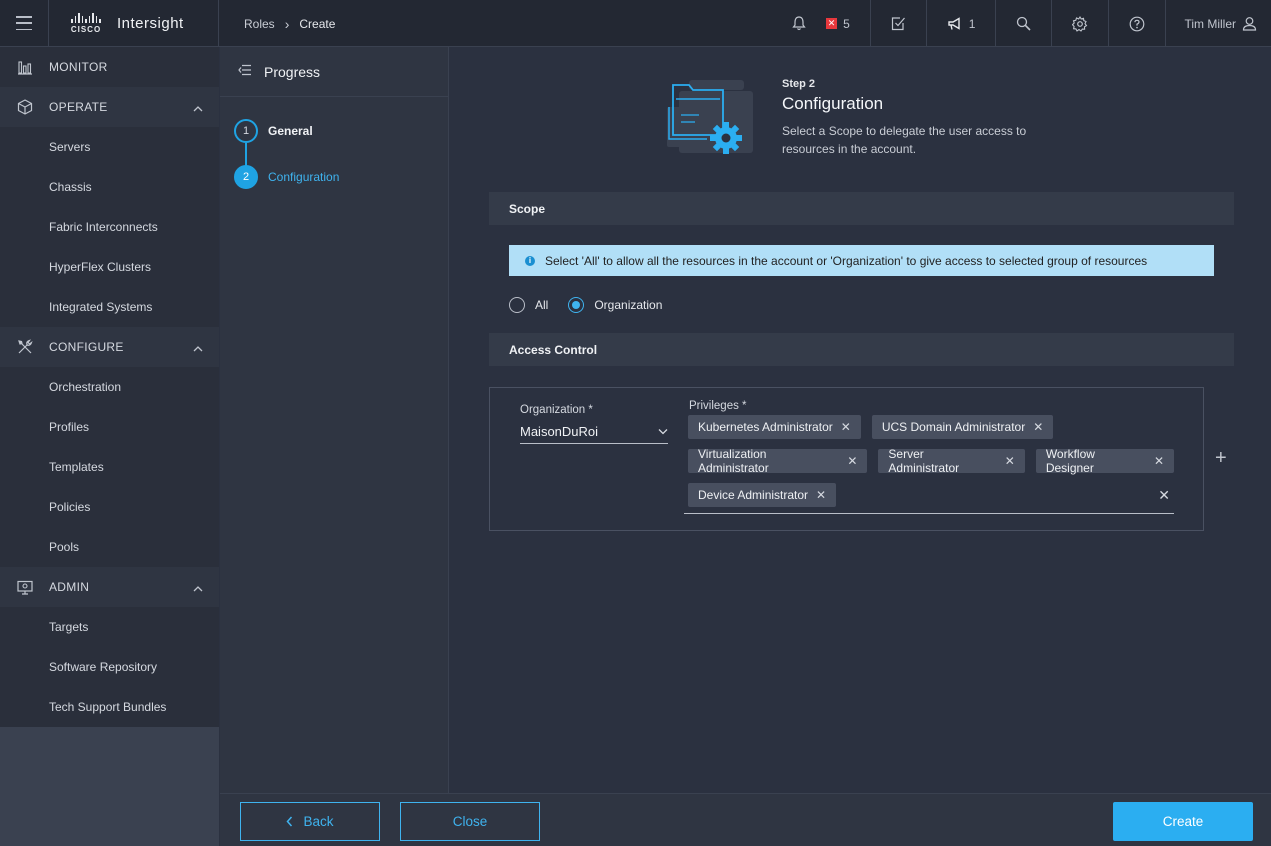  Describe the element at coordinates (718, 406) in the screenshot. I see `privileges-label: Privileges *` at that location.